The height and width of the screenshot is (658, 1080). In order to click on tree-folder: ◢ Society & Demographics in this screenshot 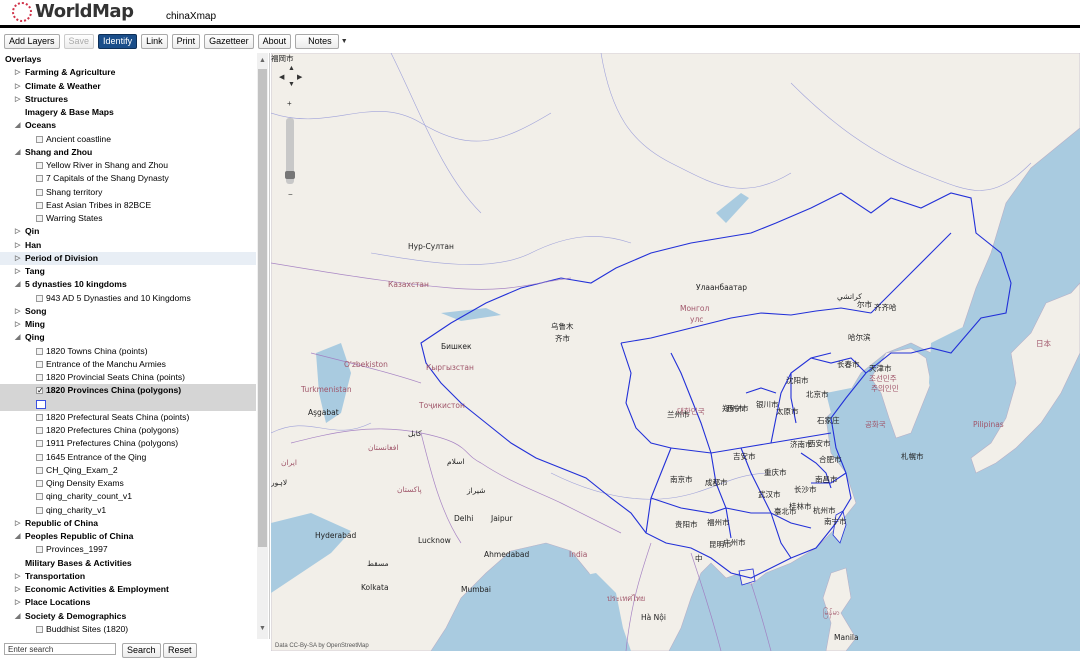, I will do `click(128, 616)`.